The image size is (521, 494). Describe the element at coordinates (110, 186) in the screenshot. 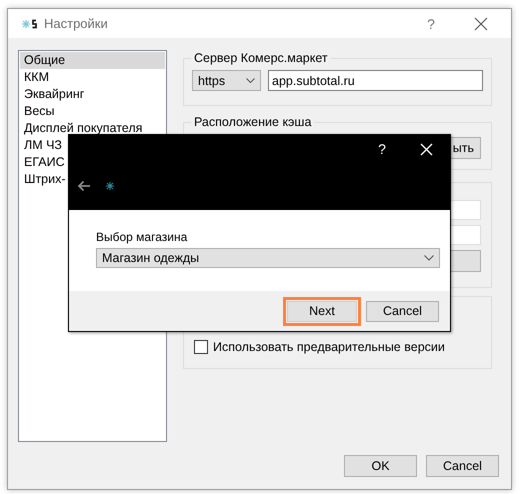

I see `snowflake-icon` at that location.